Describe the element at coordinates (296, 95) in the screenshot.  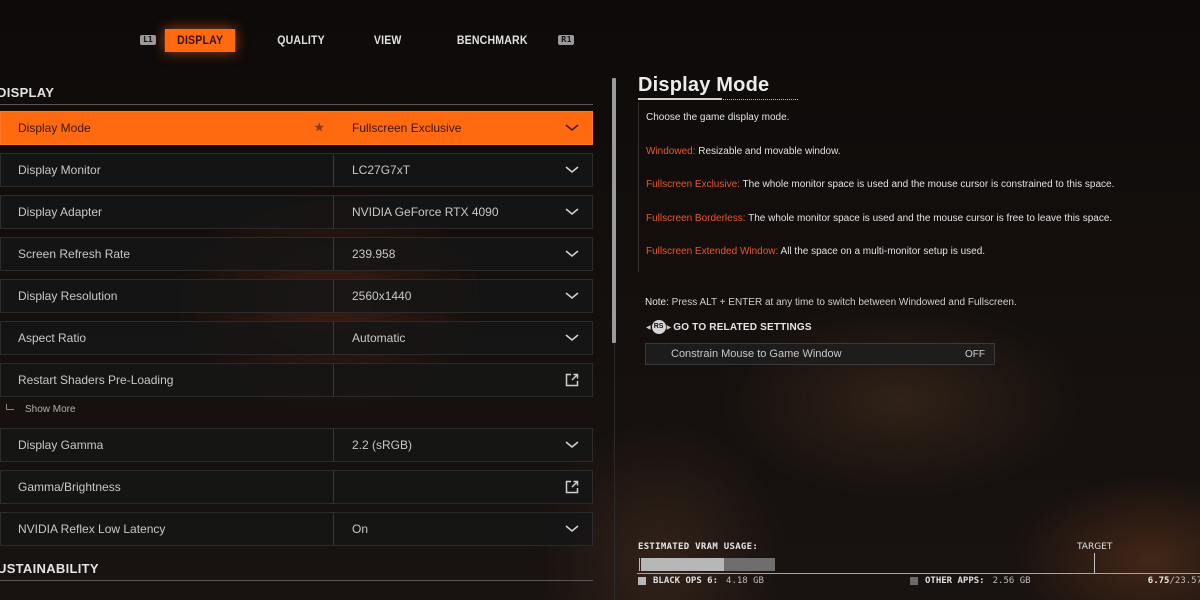
I see `section-title-display: DISPLAY` at that location.